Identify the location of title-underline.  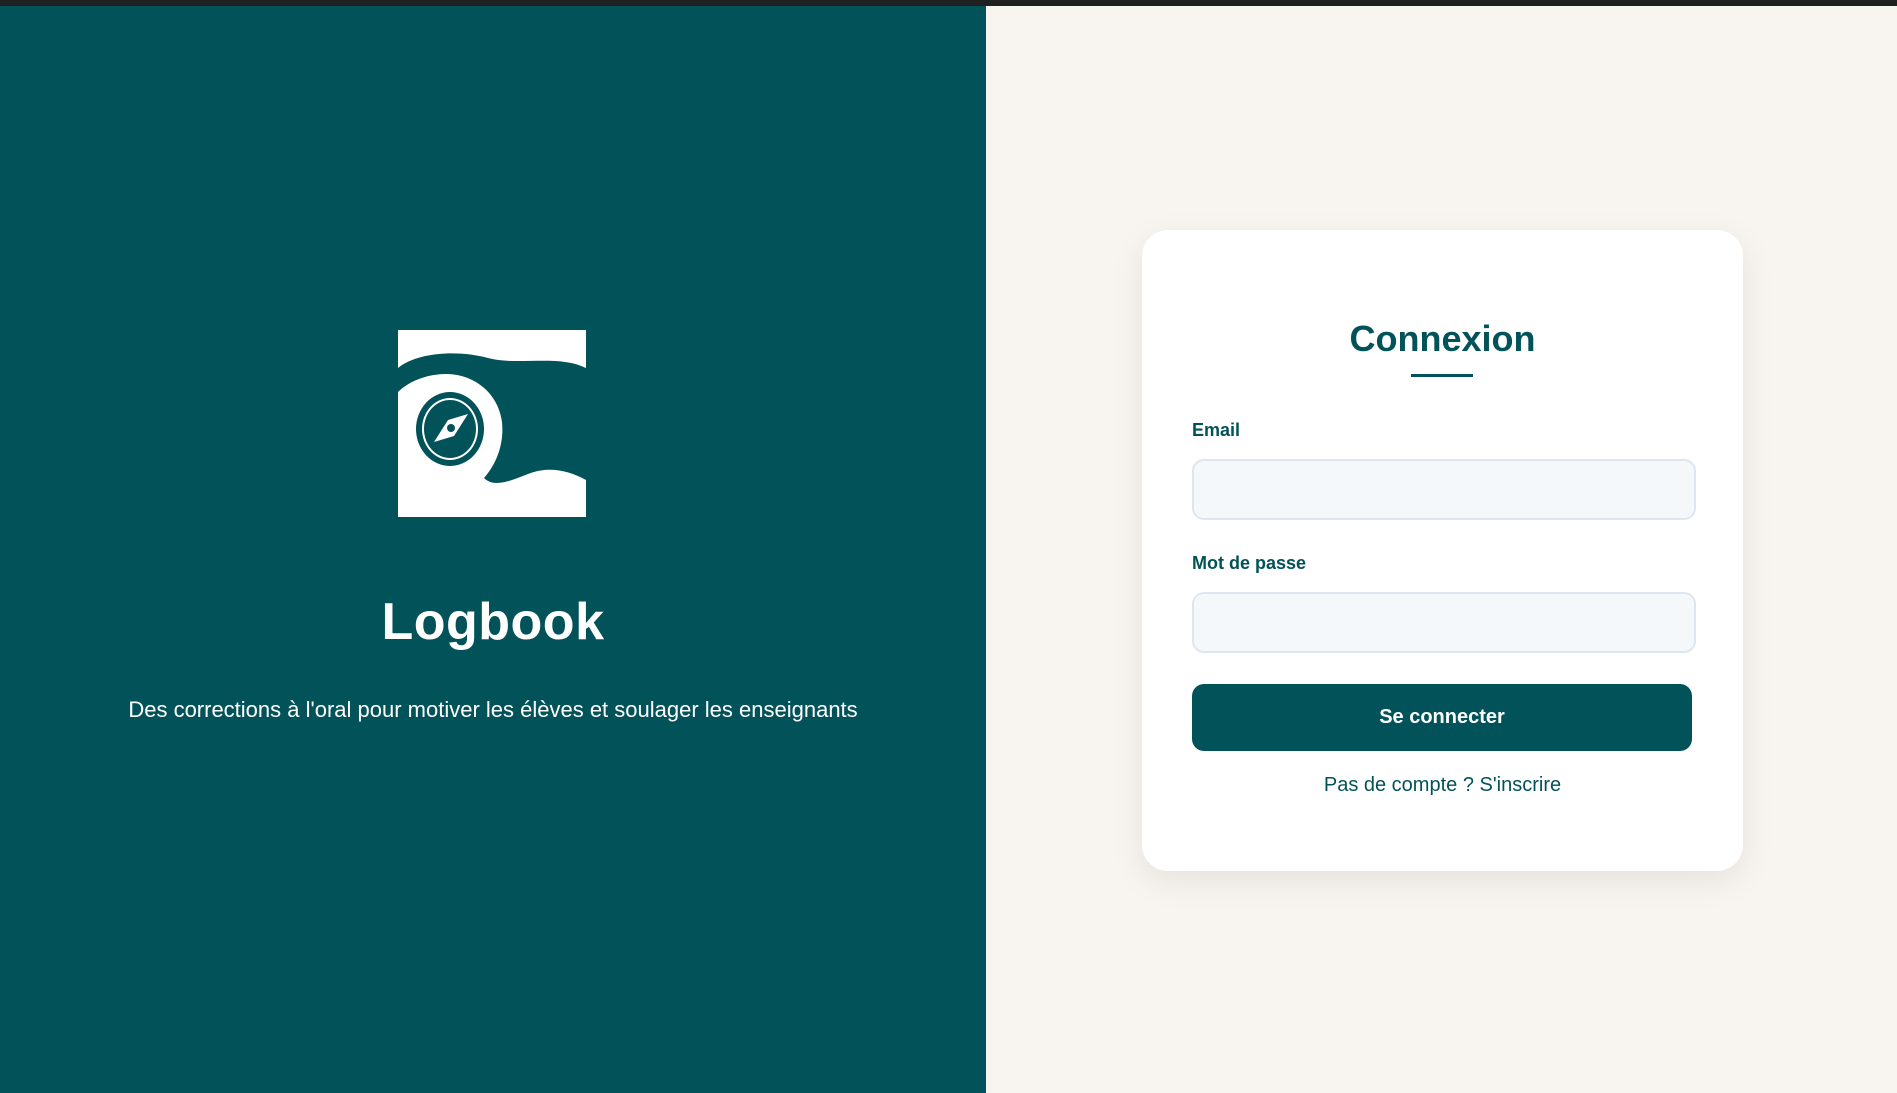
(1442, 375).